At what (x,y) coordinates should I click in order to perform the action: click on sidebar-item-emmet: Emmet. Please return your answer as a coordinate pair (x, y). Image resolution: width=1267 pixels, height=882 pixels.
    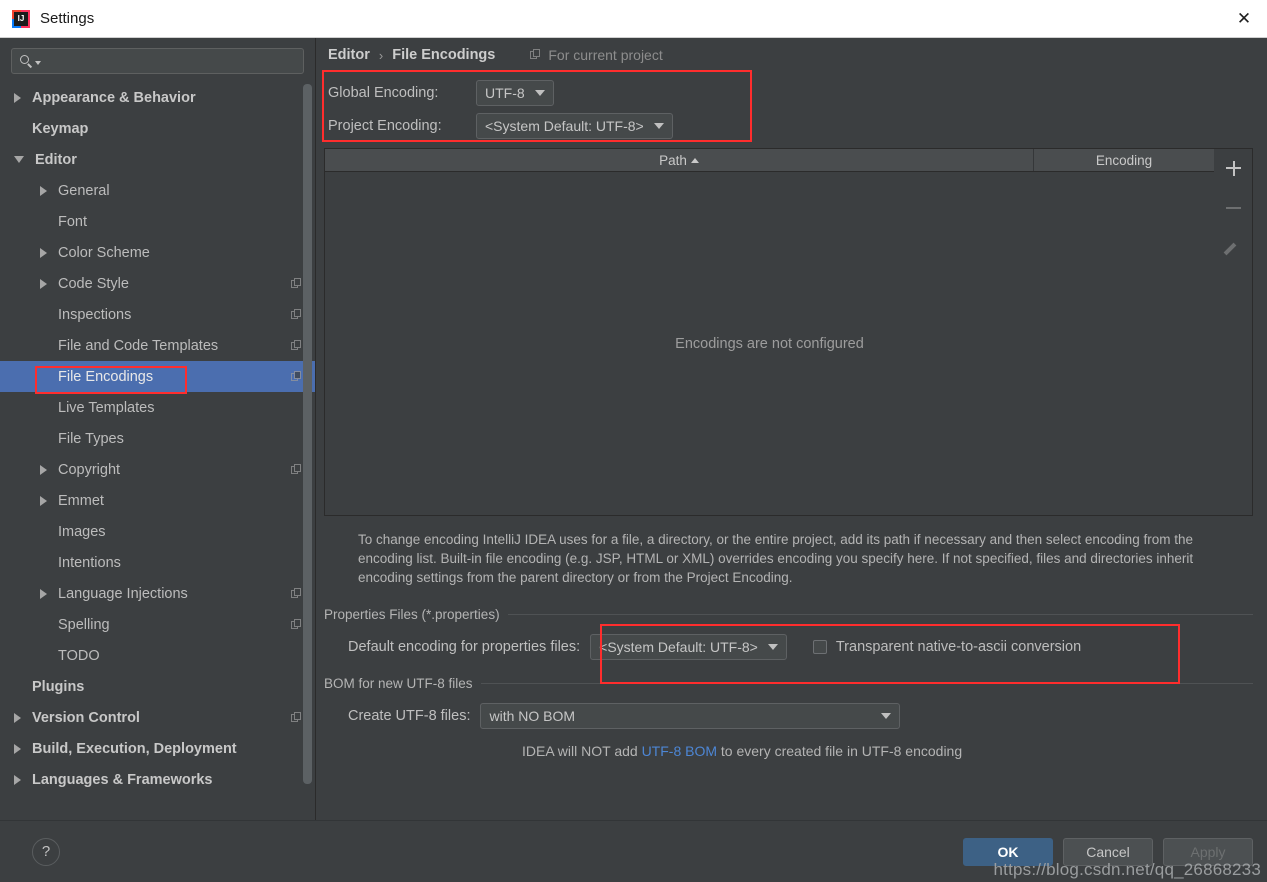
    Looking at the image, I should click on (157, 500).